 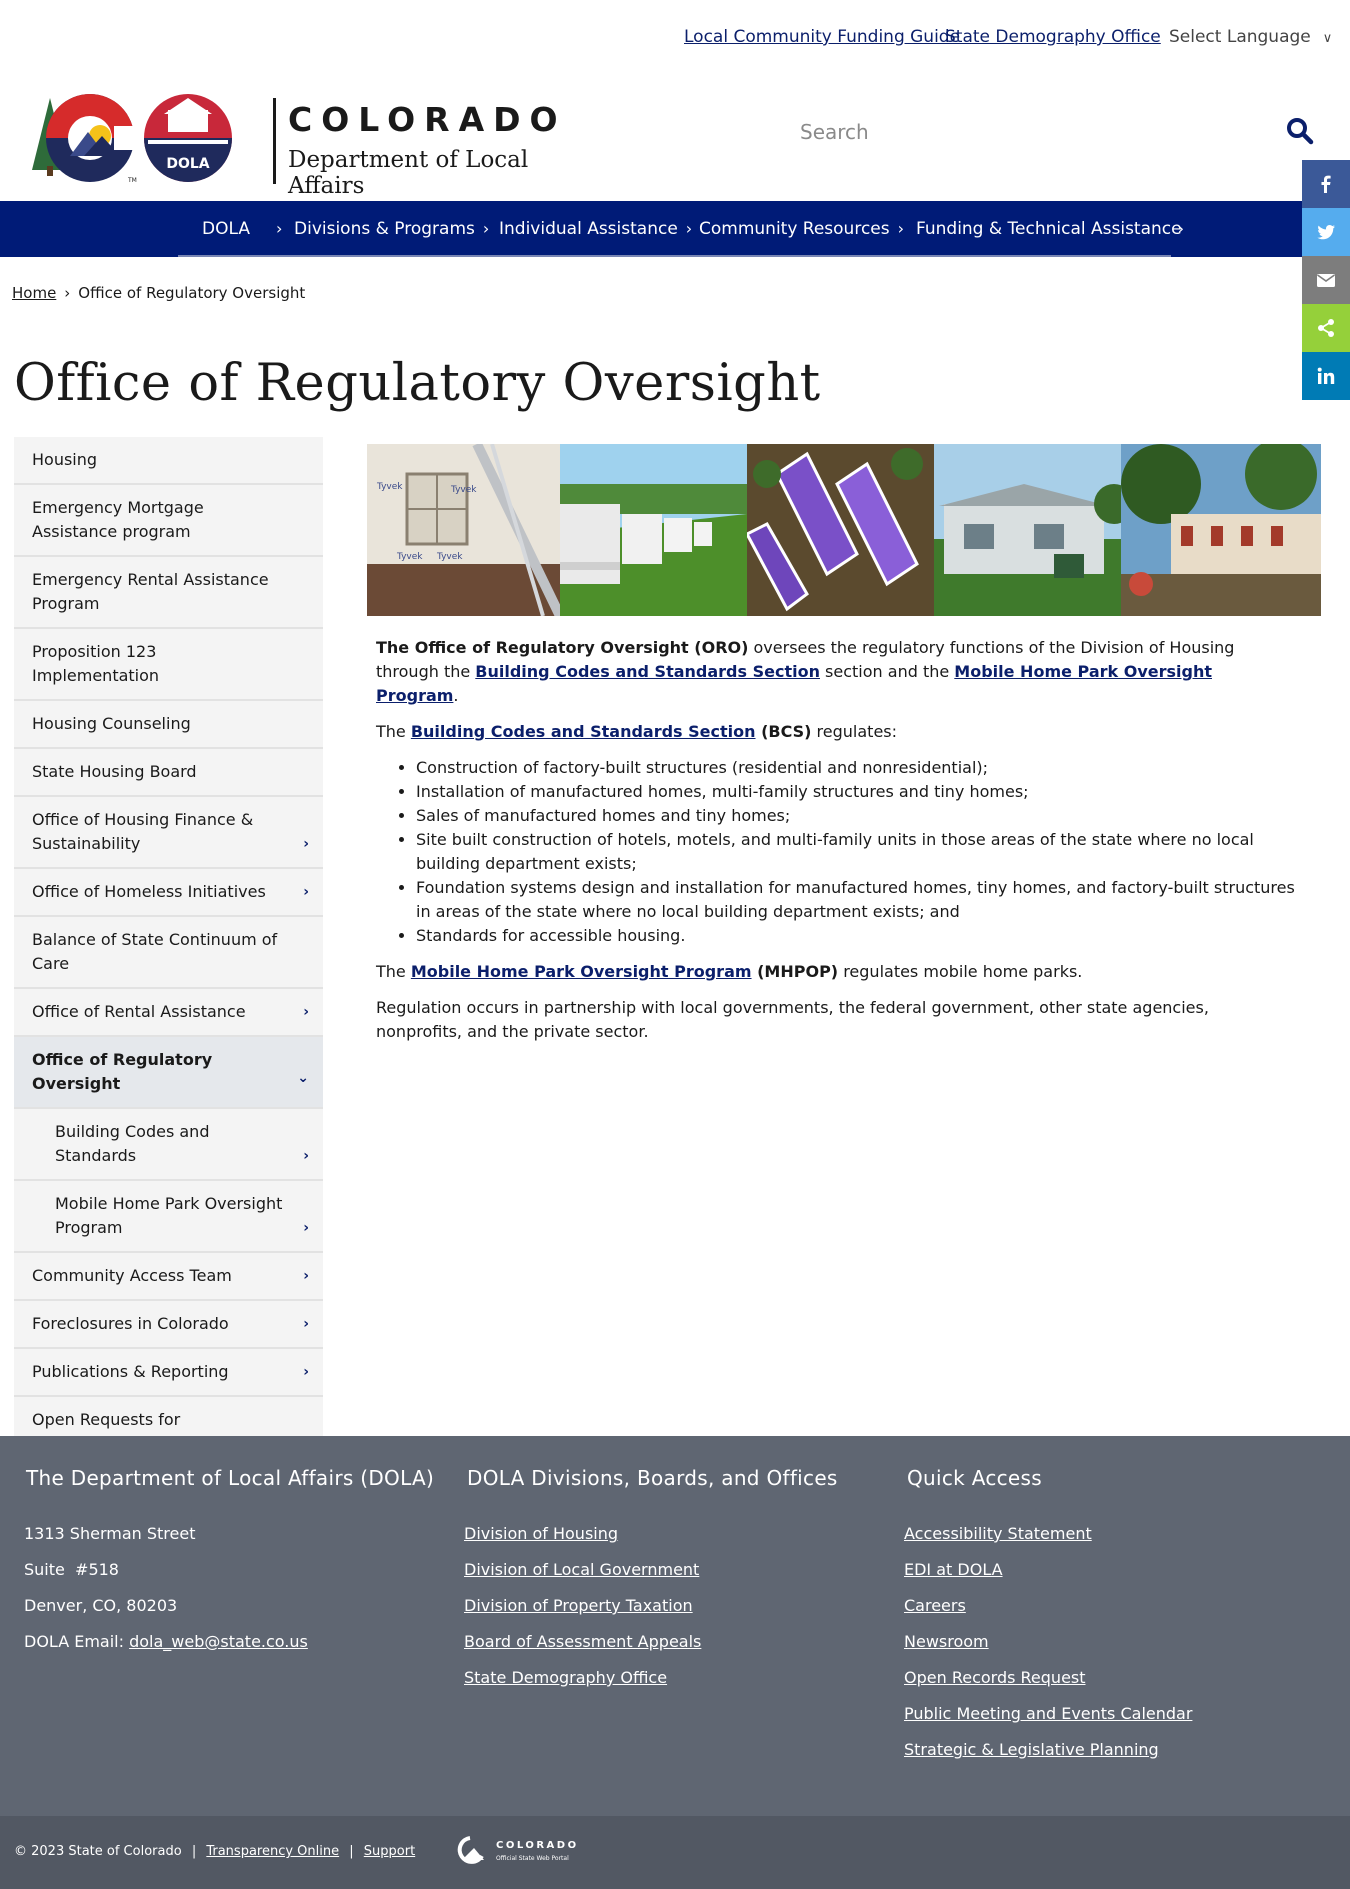 What do you see at coordinates (794, 229) in the screenshot?
I see `nav-item-label: Community Resources` at bounding box center [794, 229].